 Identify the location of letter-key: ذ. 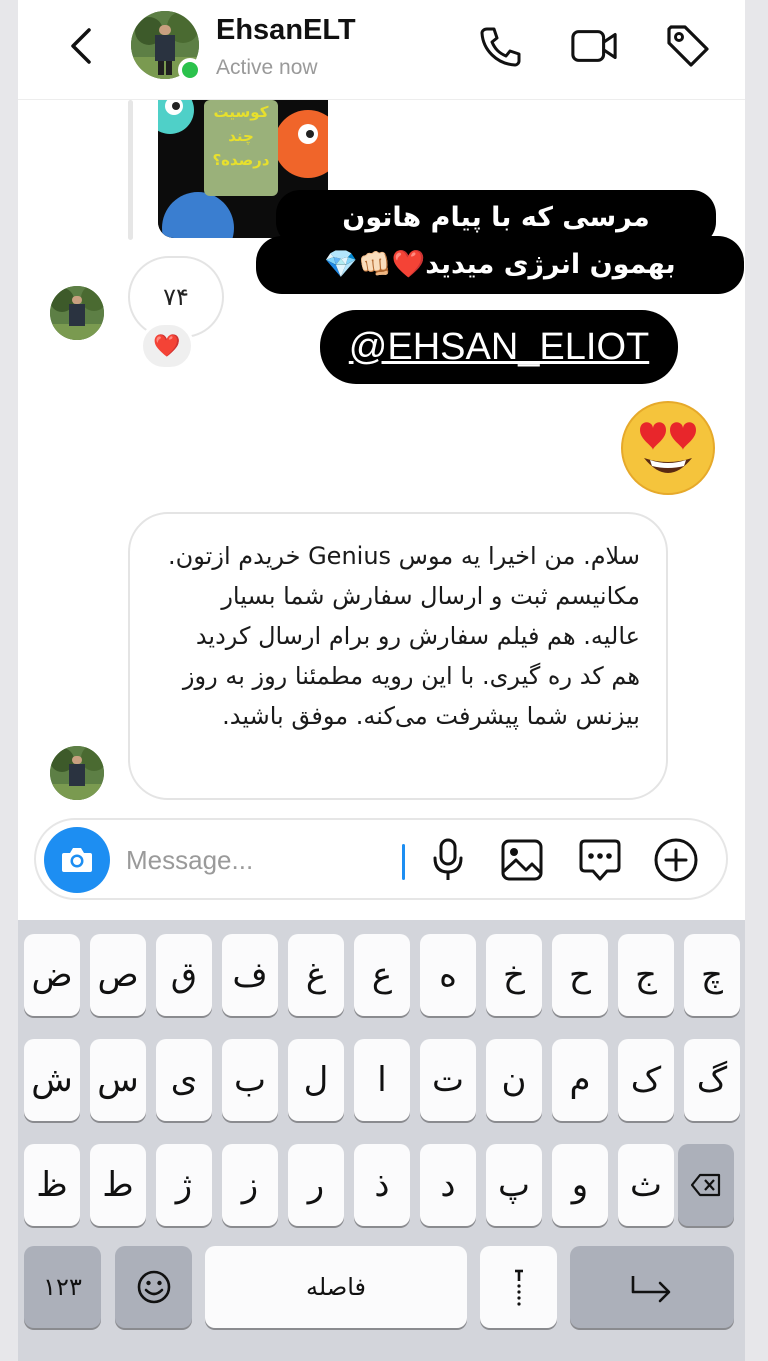
(382, 1185).